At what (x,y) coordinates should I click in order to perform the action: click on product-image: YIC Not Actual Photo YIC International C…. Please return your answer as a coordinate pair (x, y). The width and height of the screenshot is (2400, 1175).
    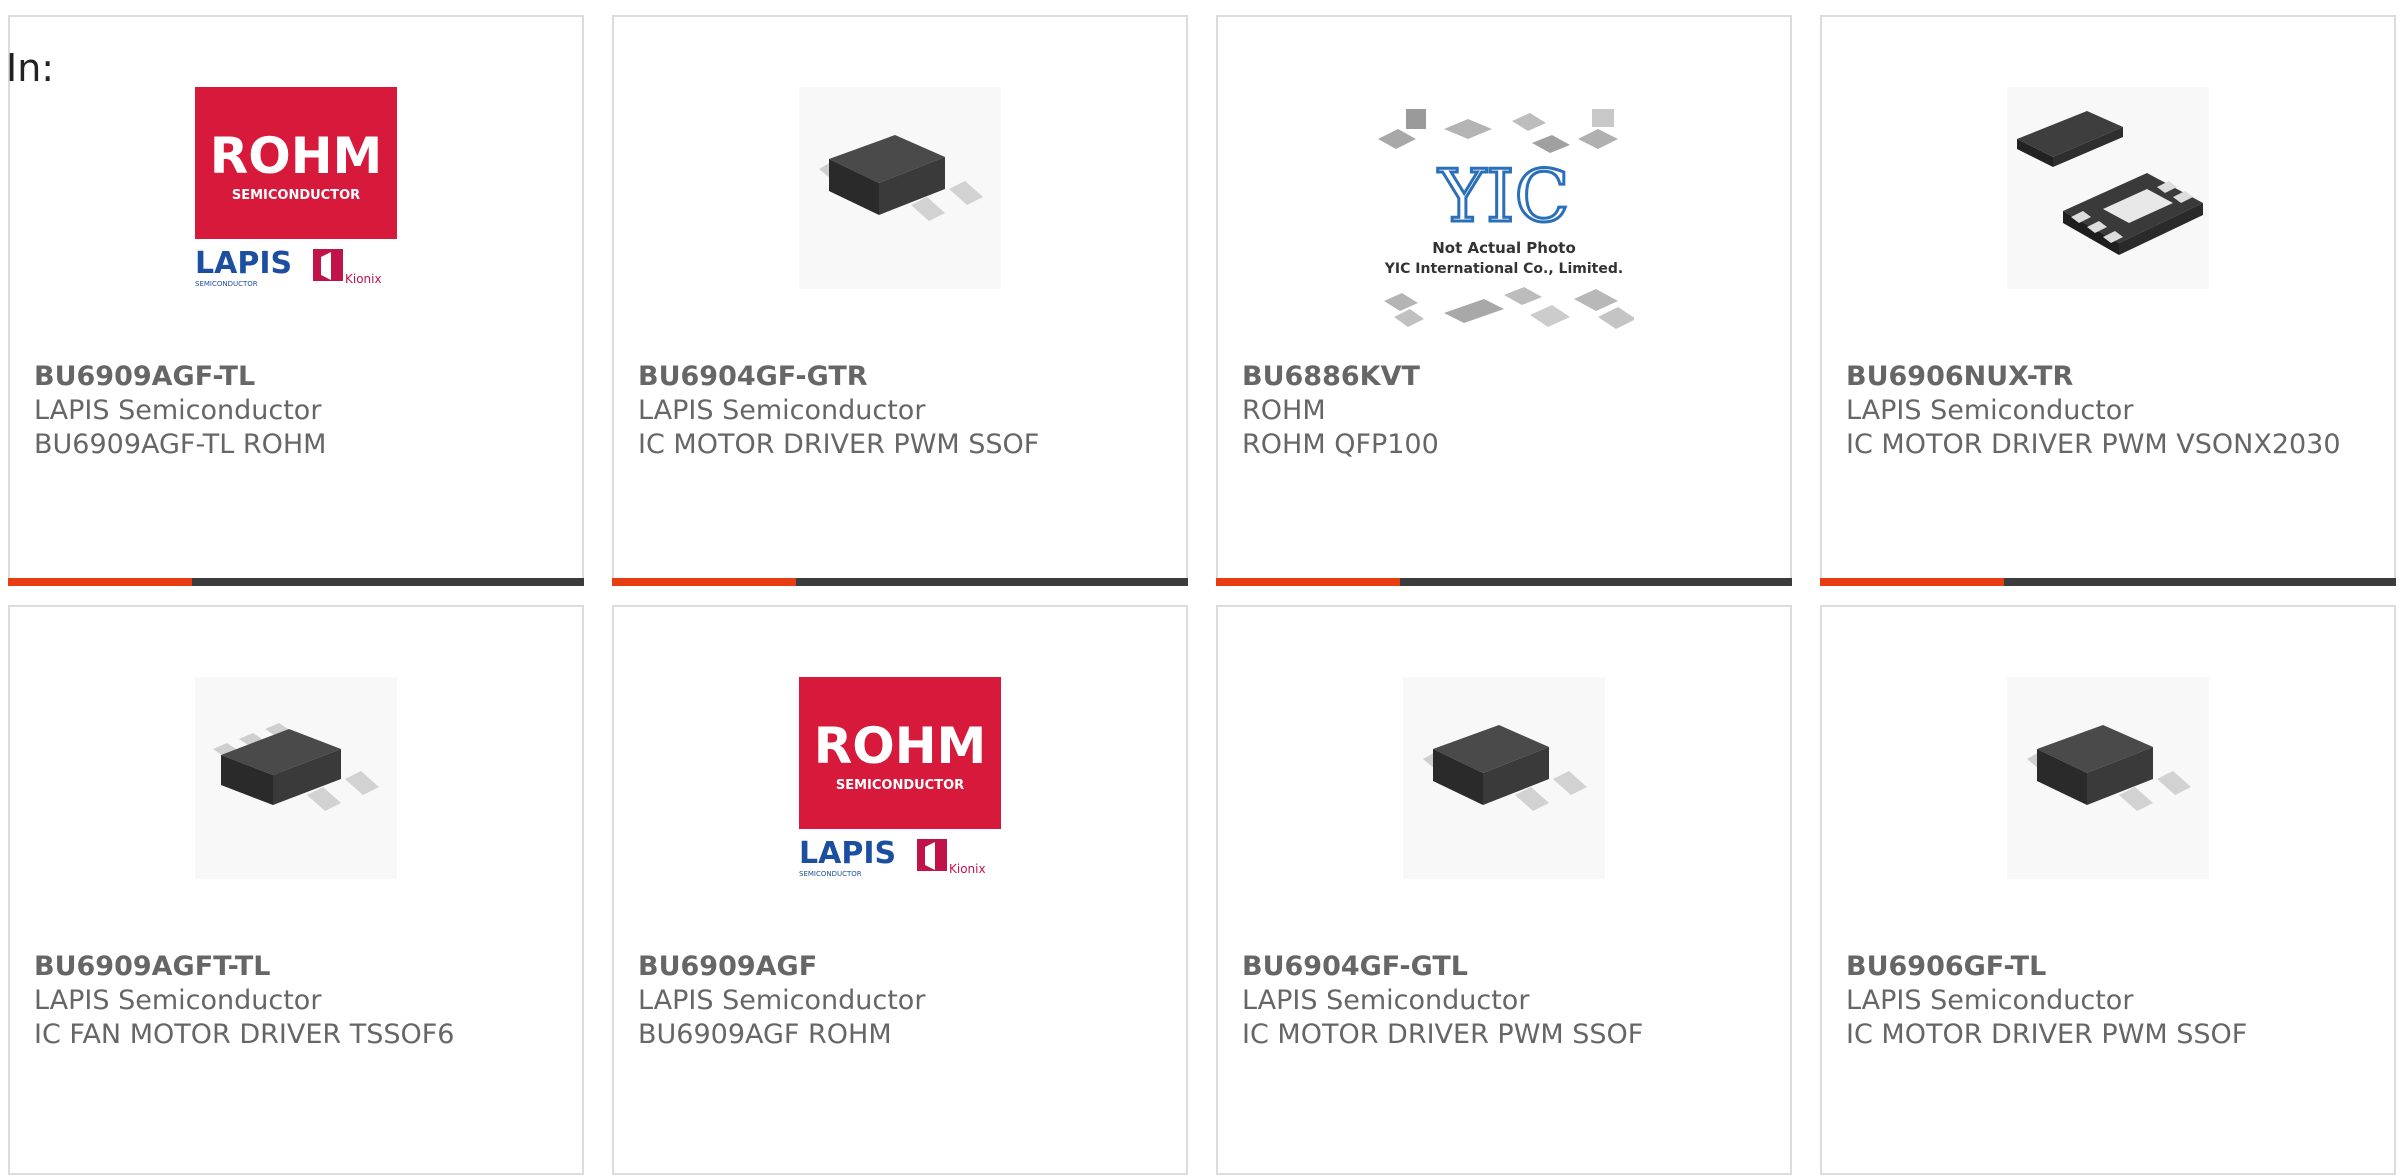
    Looking at the image, I should click on (1504, 223).